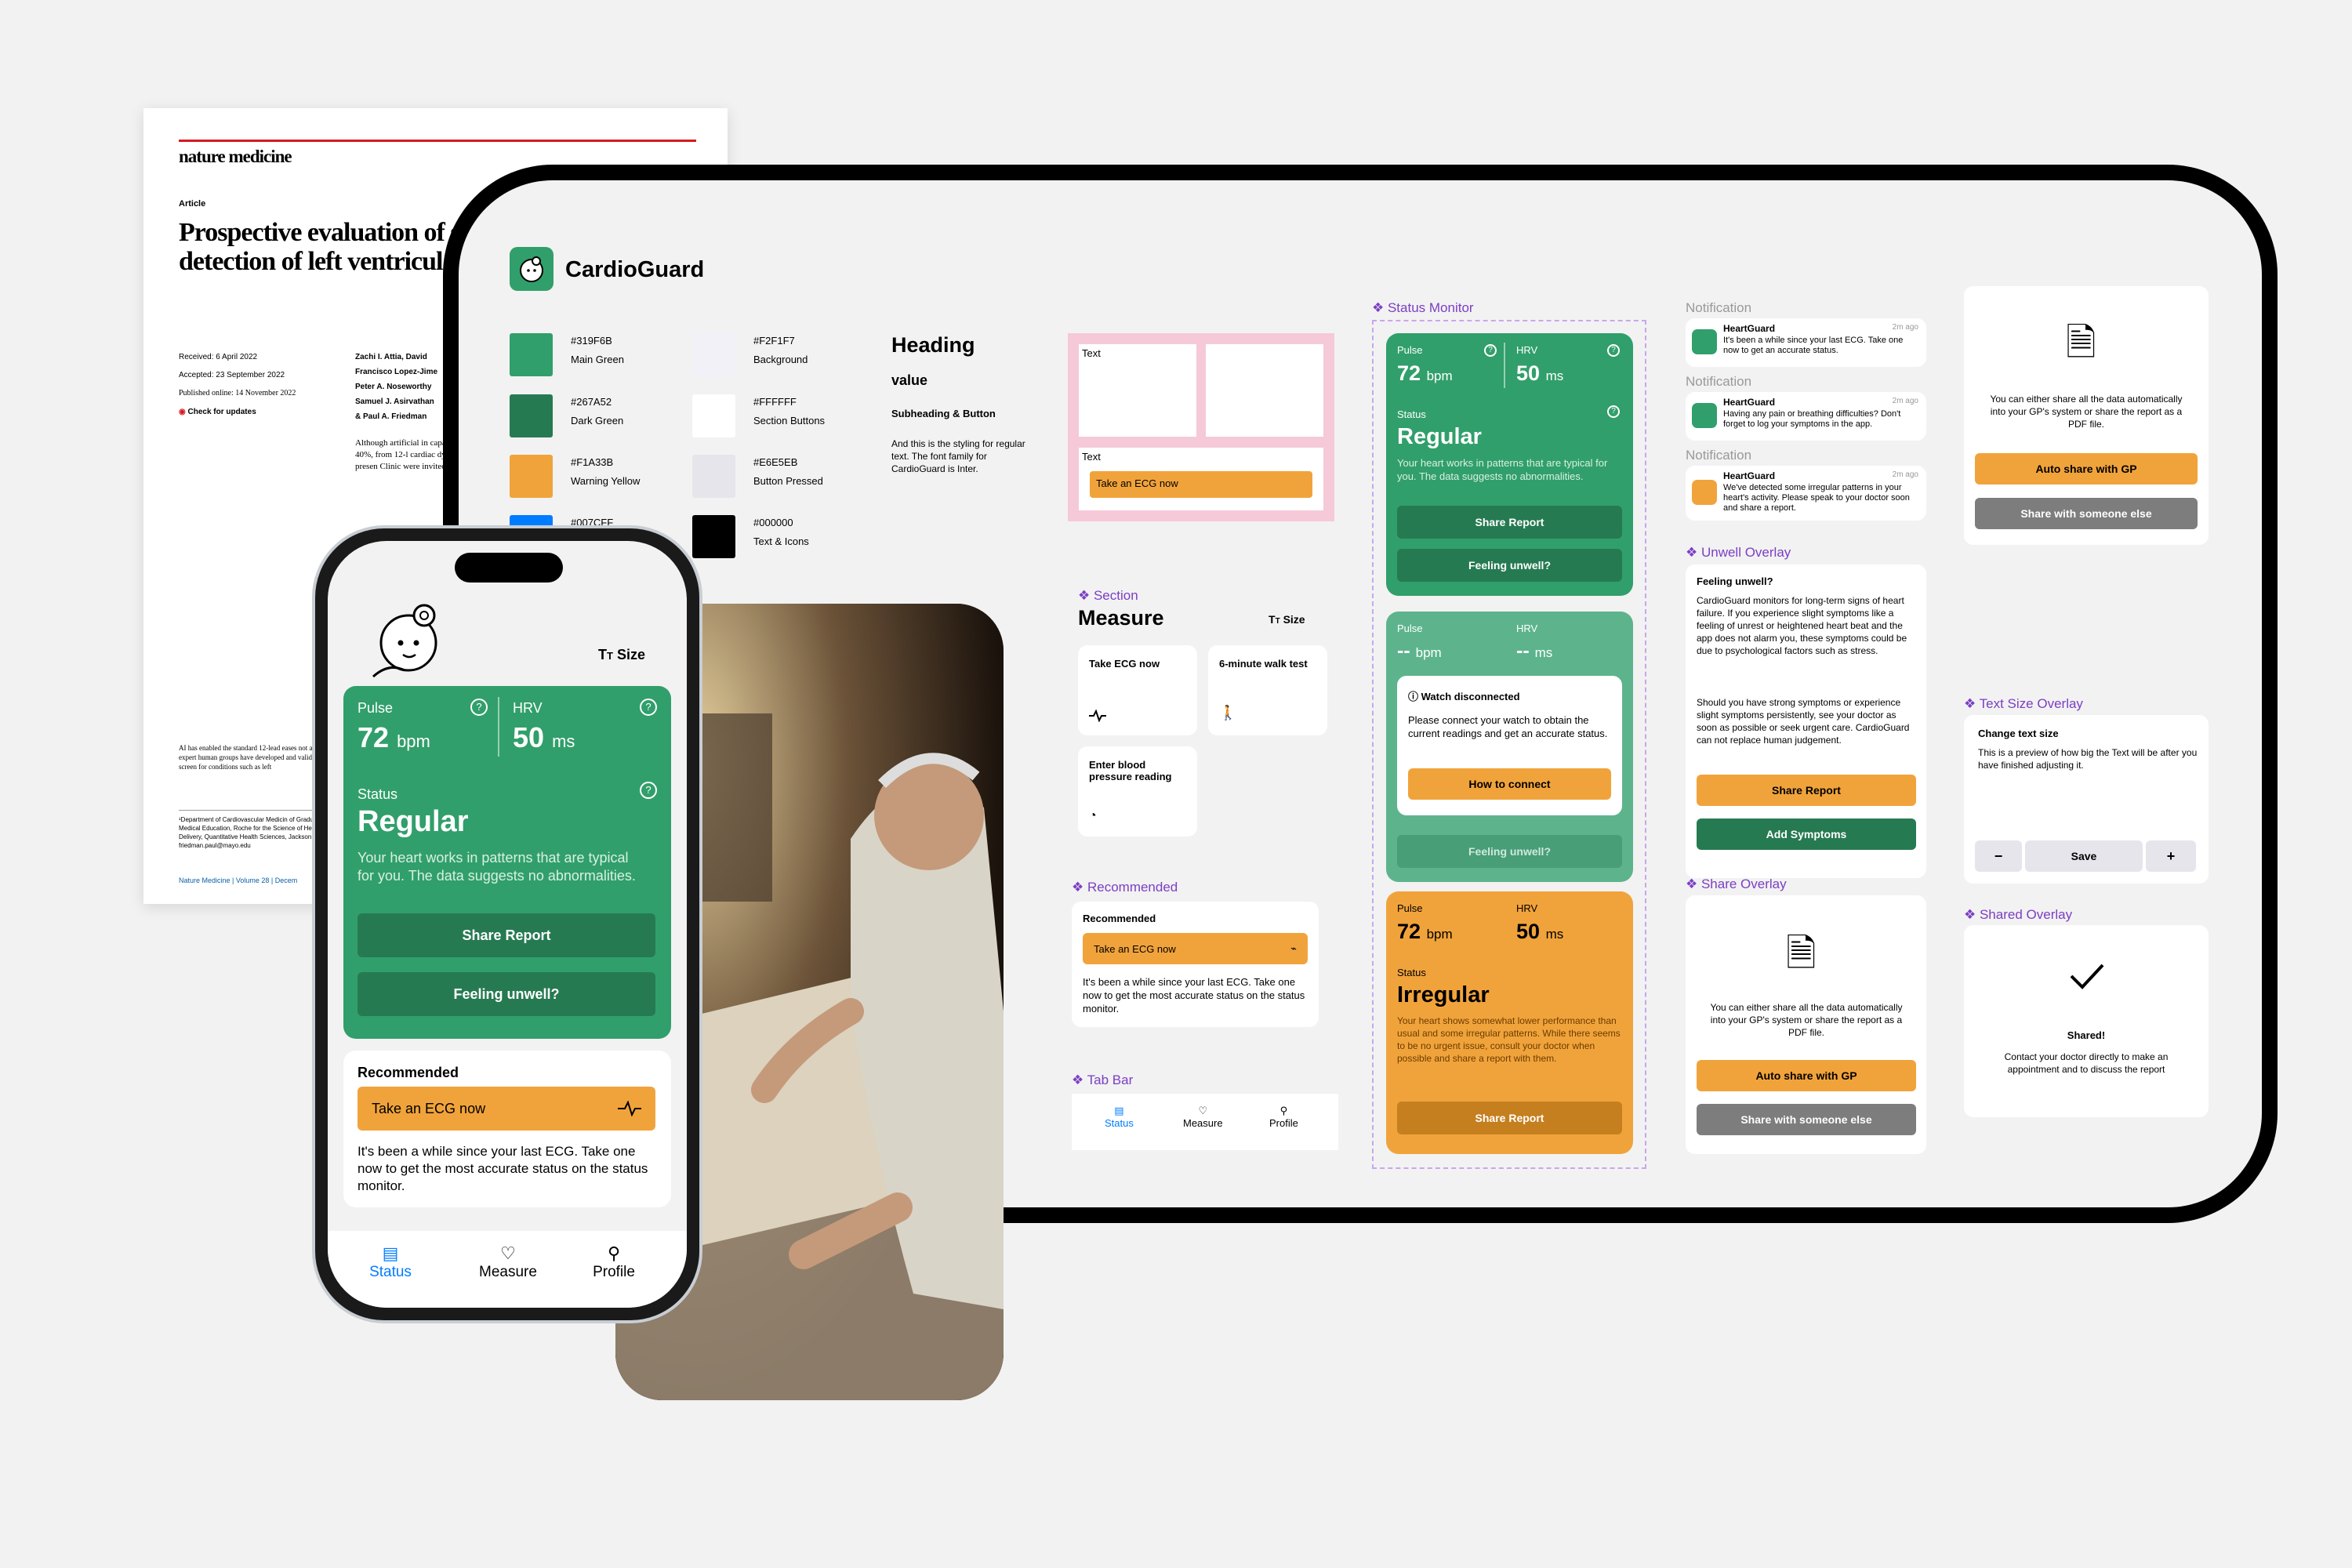  What do you see at coordinates (1423, 307) in the screenshot?
I see `status-monitor-label: ❖ Status Monitor` at bounding box center [1423, 307].